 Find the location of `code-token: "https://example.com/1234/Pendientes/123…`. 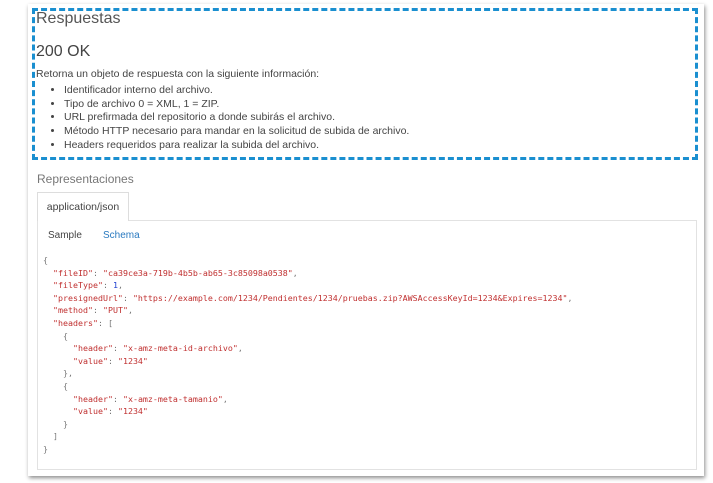

code-token: "https://example.com/1234/Pendientes/123… is located at coordinates (350, 297).